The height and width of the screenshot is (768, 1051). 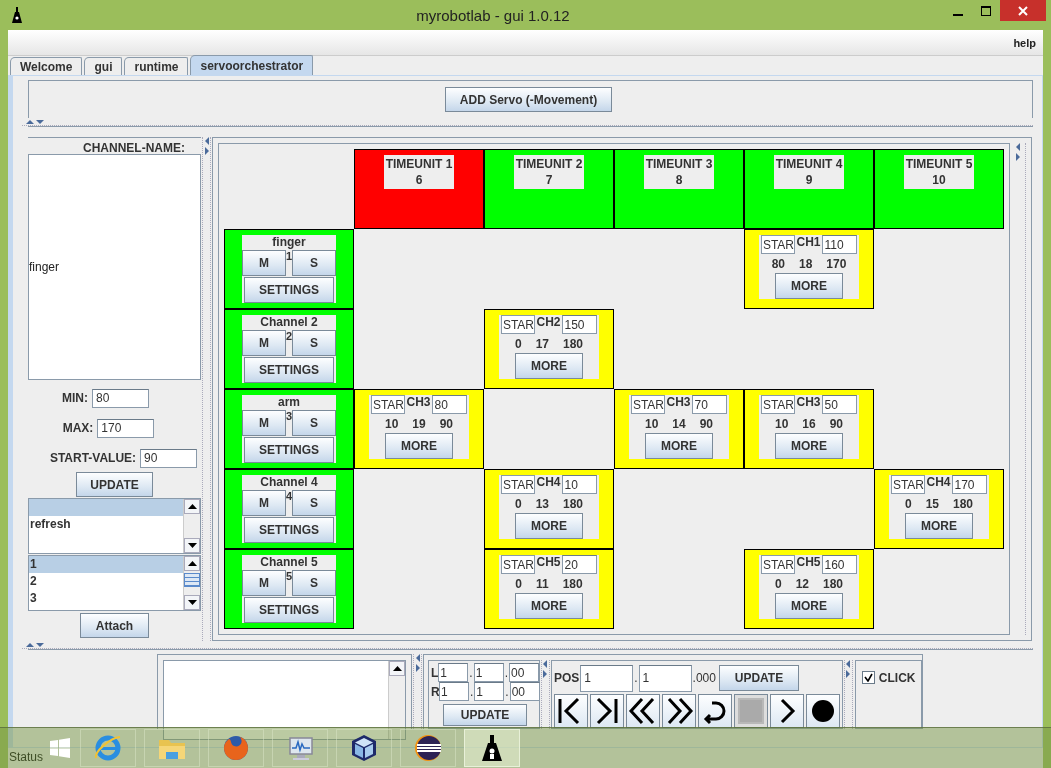 I want to click on input-field: 110, so click(x=839, y=244).